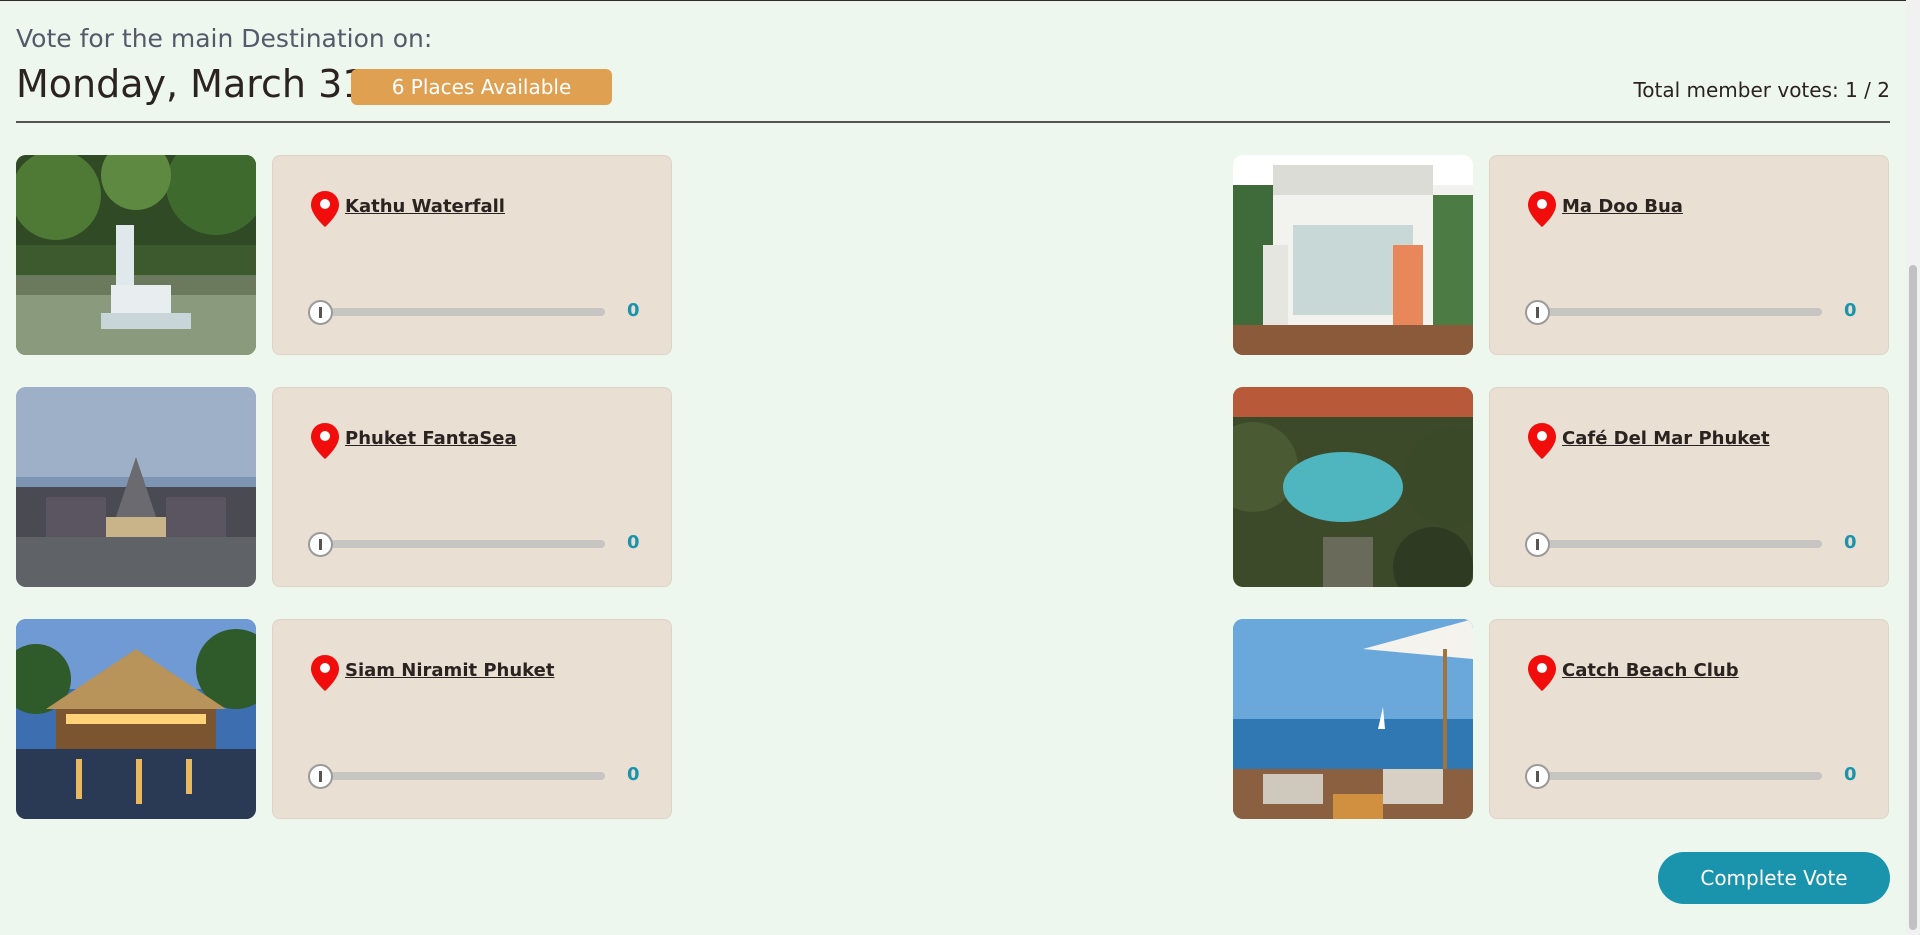 Image resolution: width=1920 pixels, height=935 pixels. Describe the element at coordinates (191, 84) in the screenshot. I see `vote-date-title: Monday, March 31` at that location.